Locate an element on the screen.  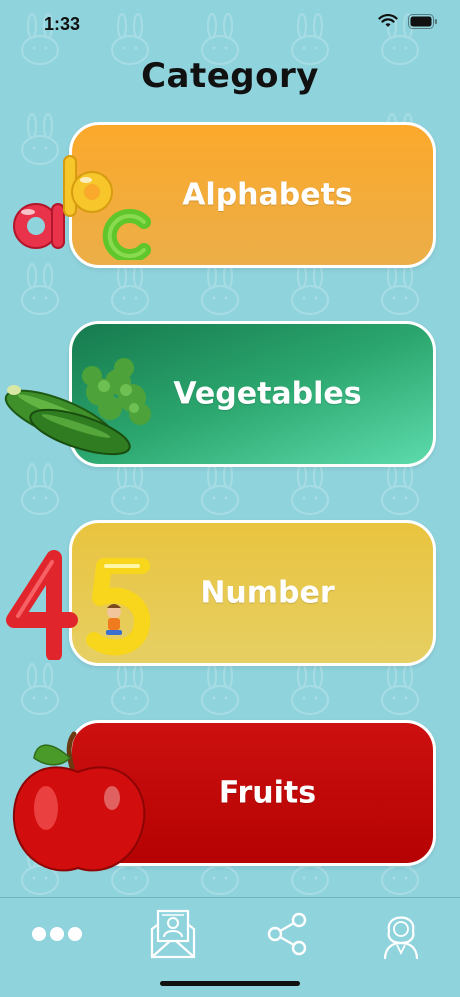
profile-icon is located at coordinates (401, 938).